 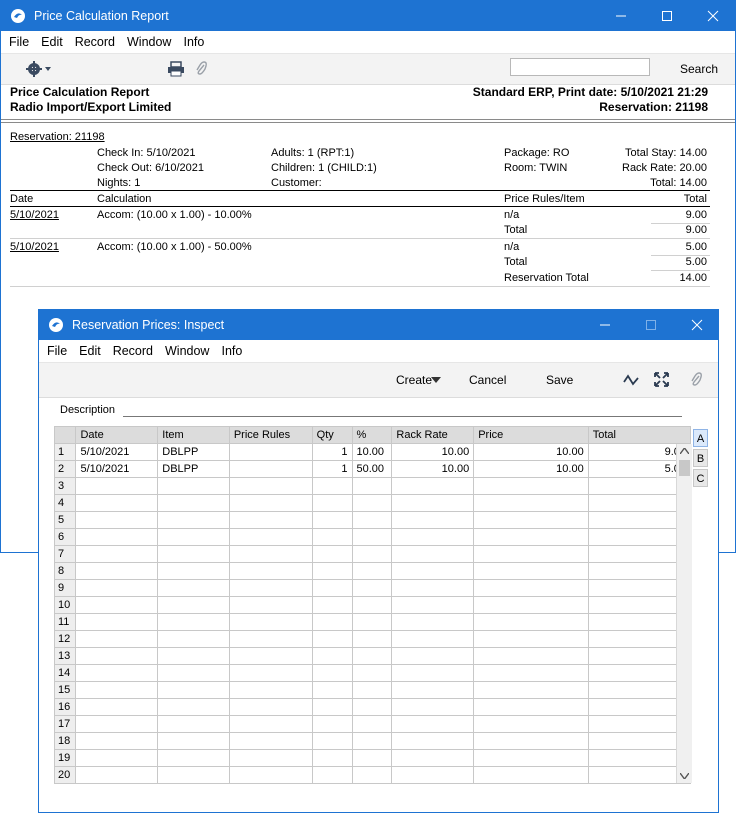 I want to click on table-row: 13, so click(x=372, y=656).